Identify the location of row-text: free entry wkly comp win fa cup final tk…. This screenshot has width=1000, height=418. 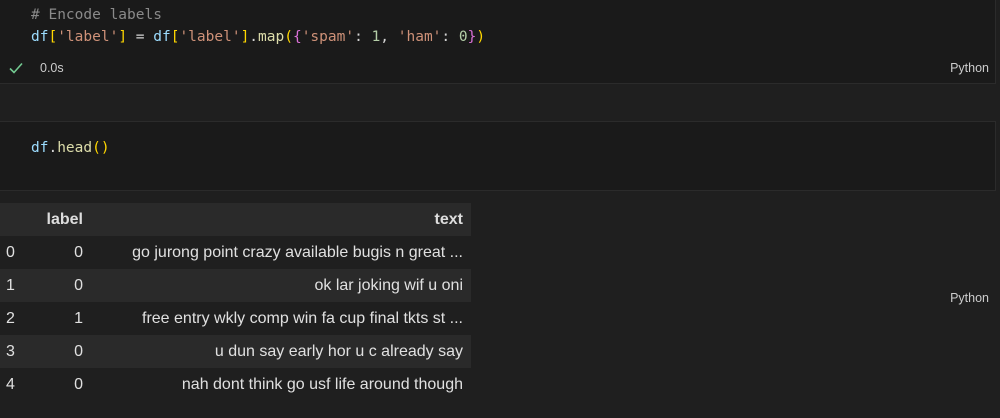
(302, 318).